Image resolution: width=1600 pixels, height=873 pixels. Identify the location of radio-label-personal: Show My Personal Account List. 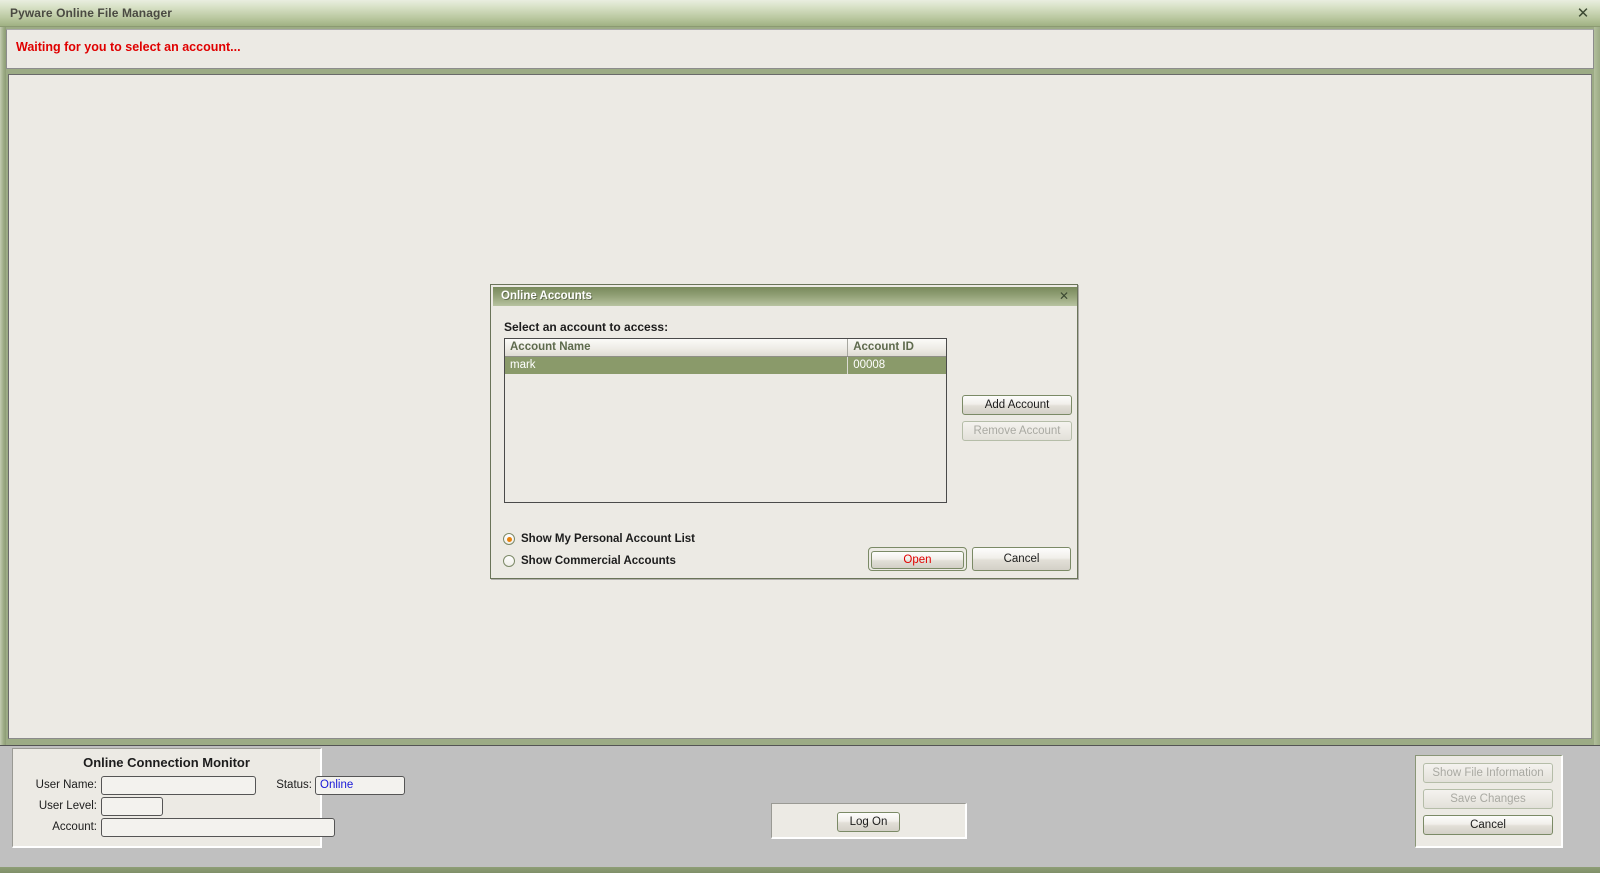
(608, 539).